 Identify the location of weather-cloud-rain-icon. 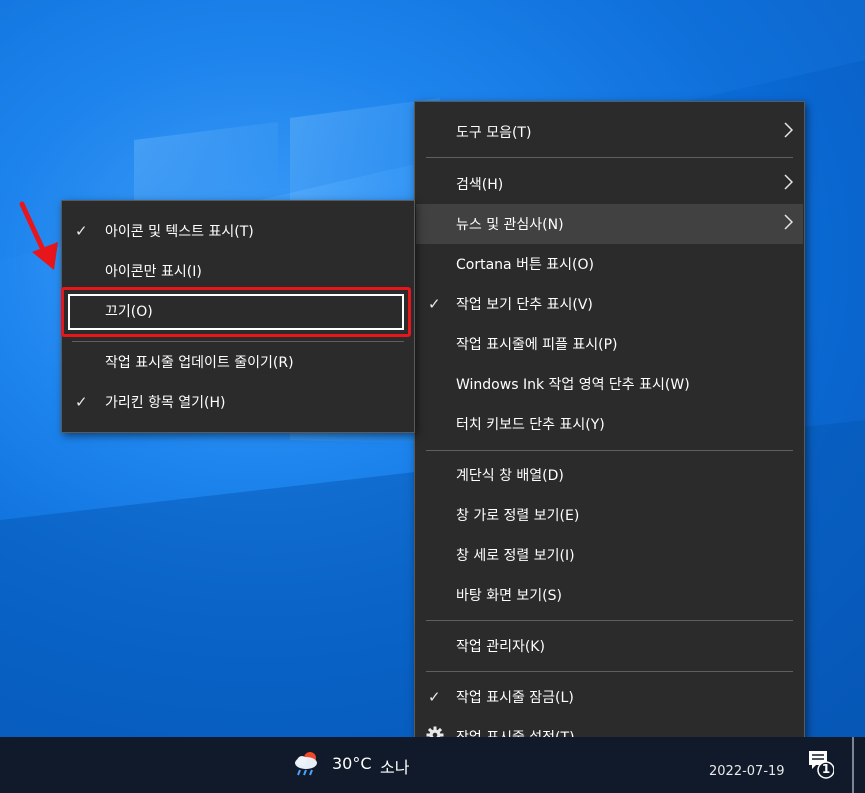
(307, 765).